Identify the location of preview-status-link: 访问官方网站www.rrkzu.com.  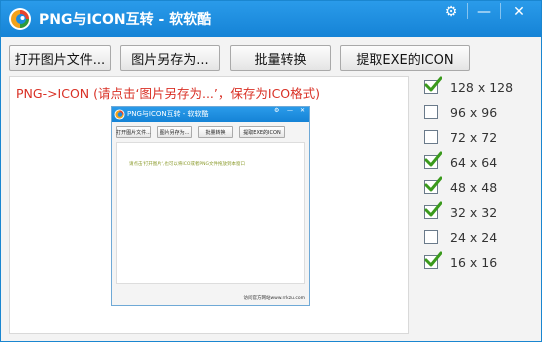
(274, 298).